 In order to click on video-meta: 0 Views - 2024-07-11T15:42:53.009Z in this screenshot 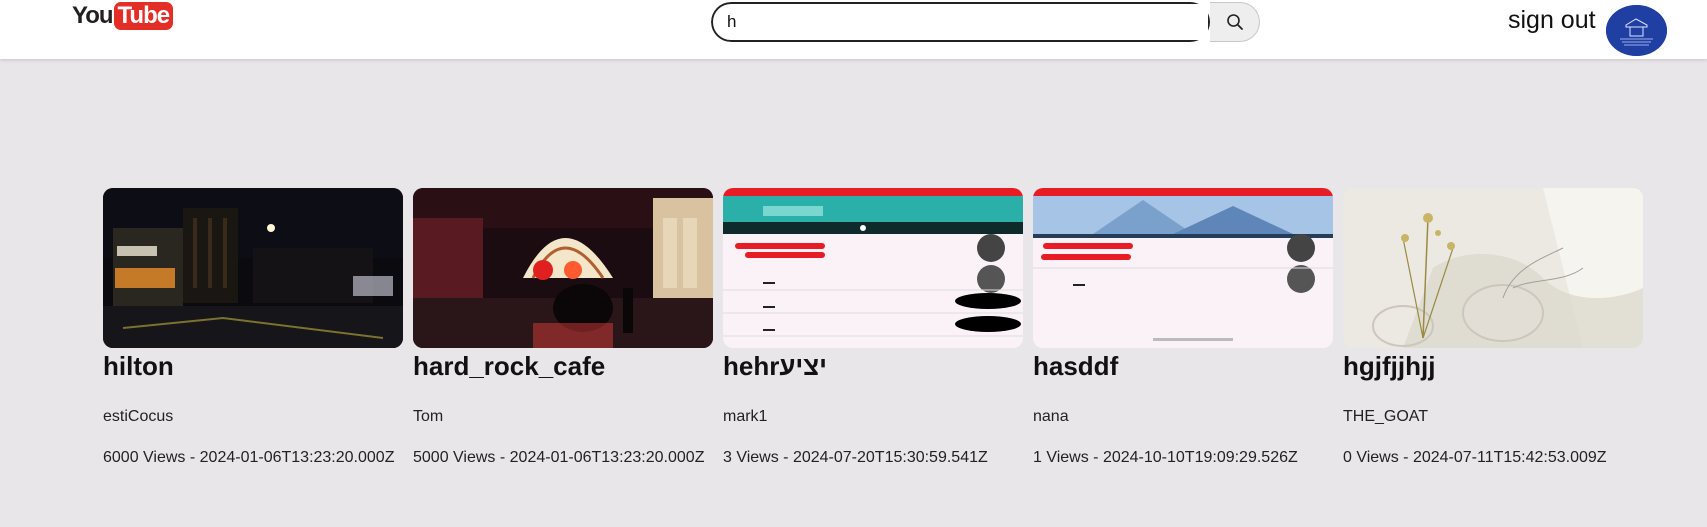, I will do `click(1475, 457)`.